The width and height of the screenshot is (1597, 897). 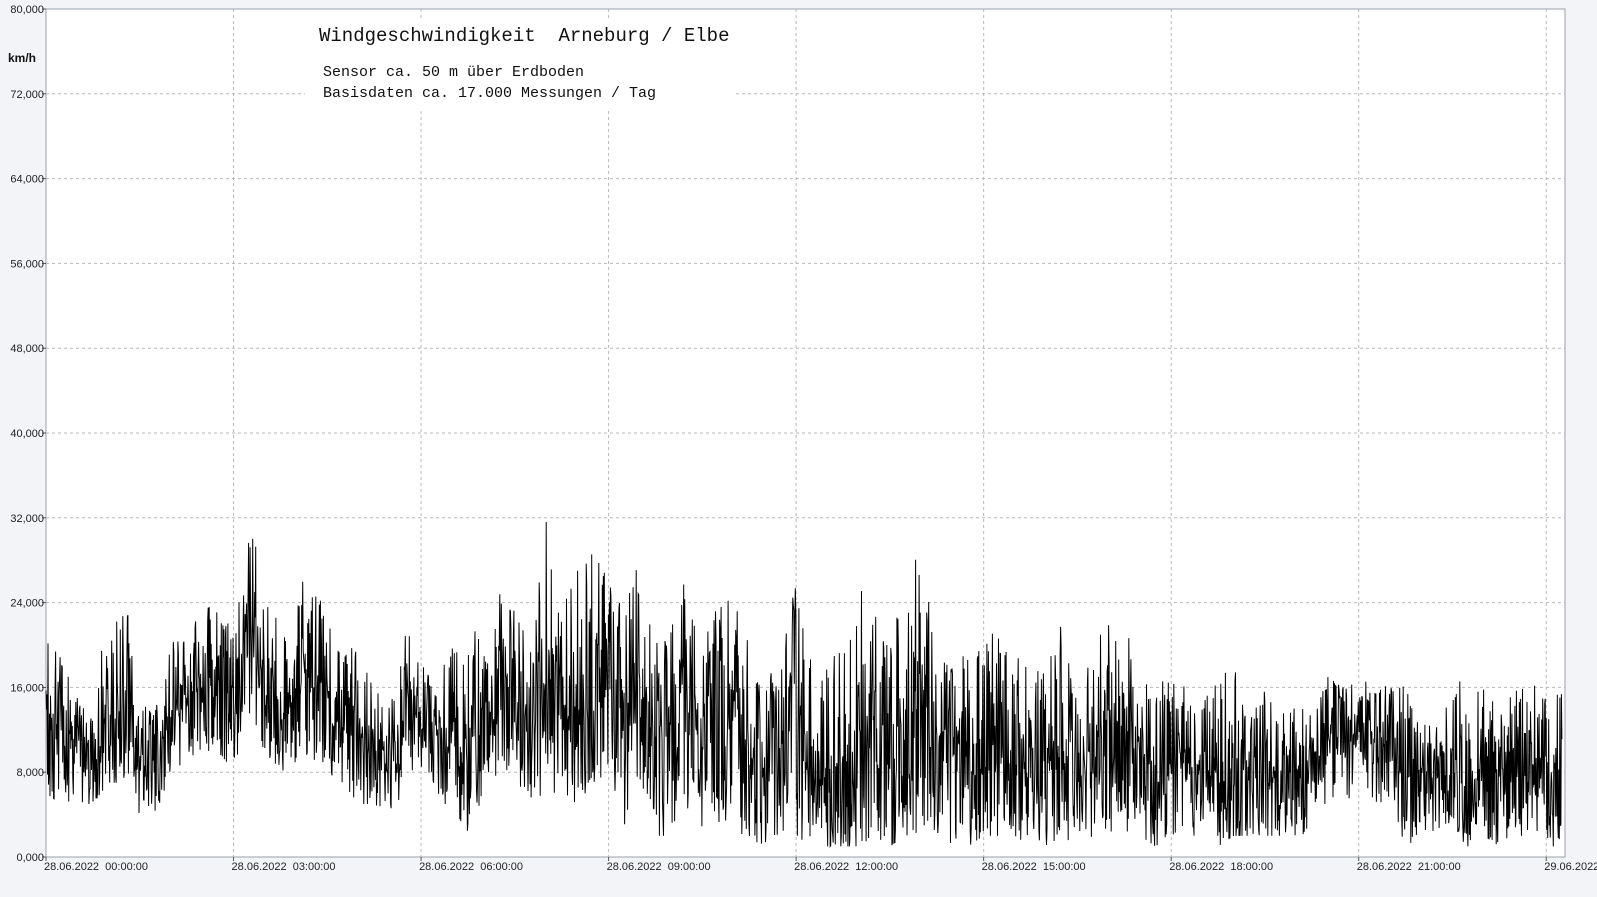 I want to click on x-tick-label: 28.06.2022 03:00:00, so click(x=284, y=867).